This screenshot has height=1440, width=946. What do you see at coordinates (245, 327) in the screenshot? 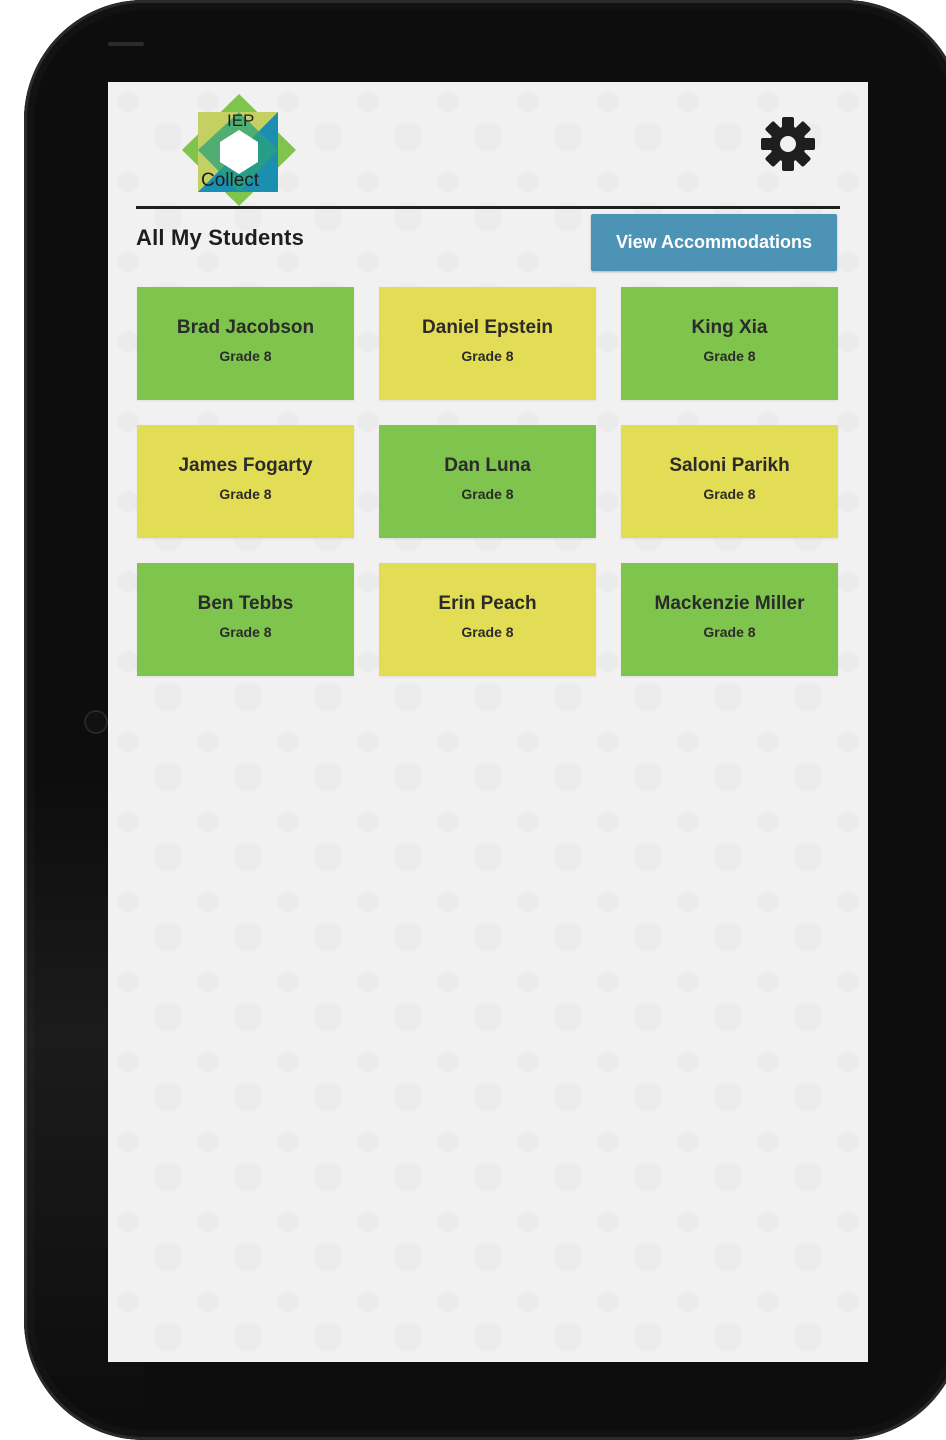
I see `student-name: Brad Jacobson` at bounding box center [245, 327].